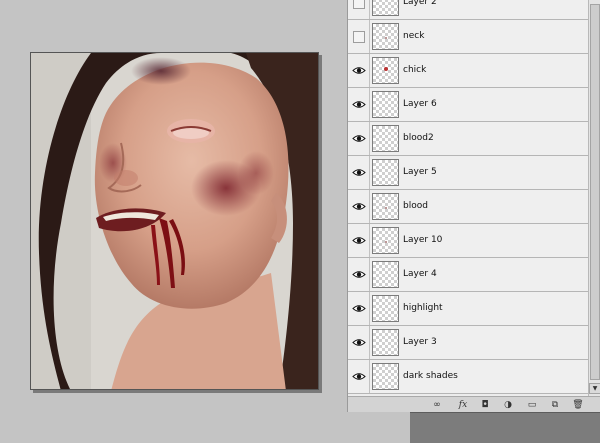 The width and height of the screenshot is (600, 443). I want to click on layers-scrollbar: ▼, so click(594, 198).